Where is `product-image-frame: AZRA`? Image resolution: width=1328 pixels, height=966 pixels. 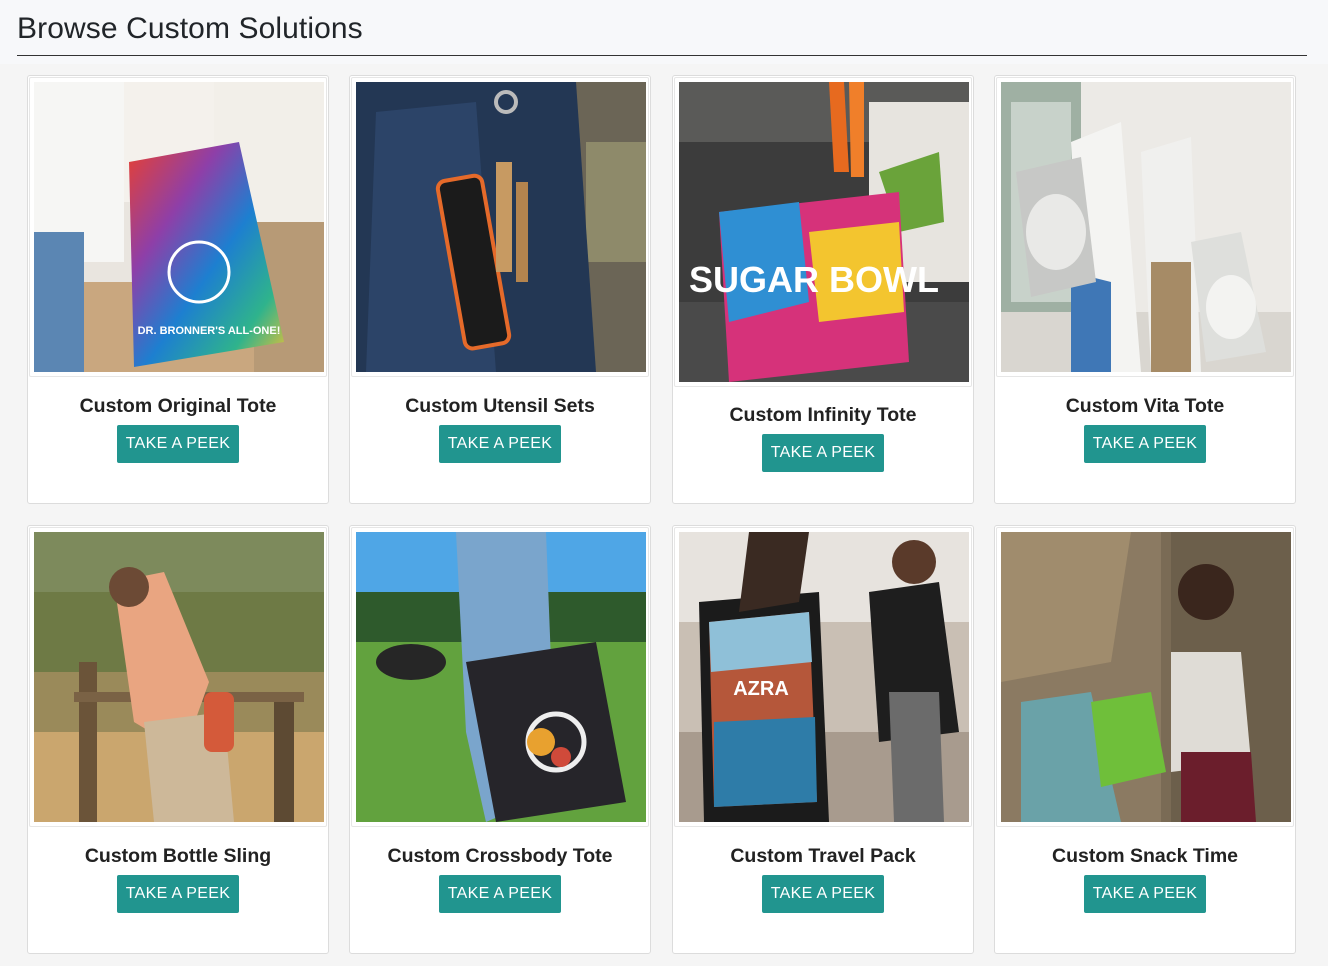 product-image-frame: AZRA is located at coordinates (823, 677).